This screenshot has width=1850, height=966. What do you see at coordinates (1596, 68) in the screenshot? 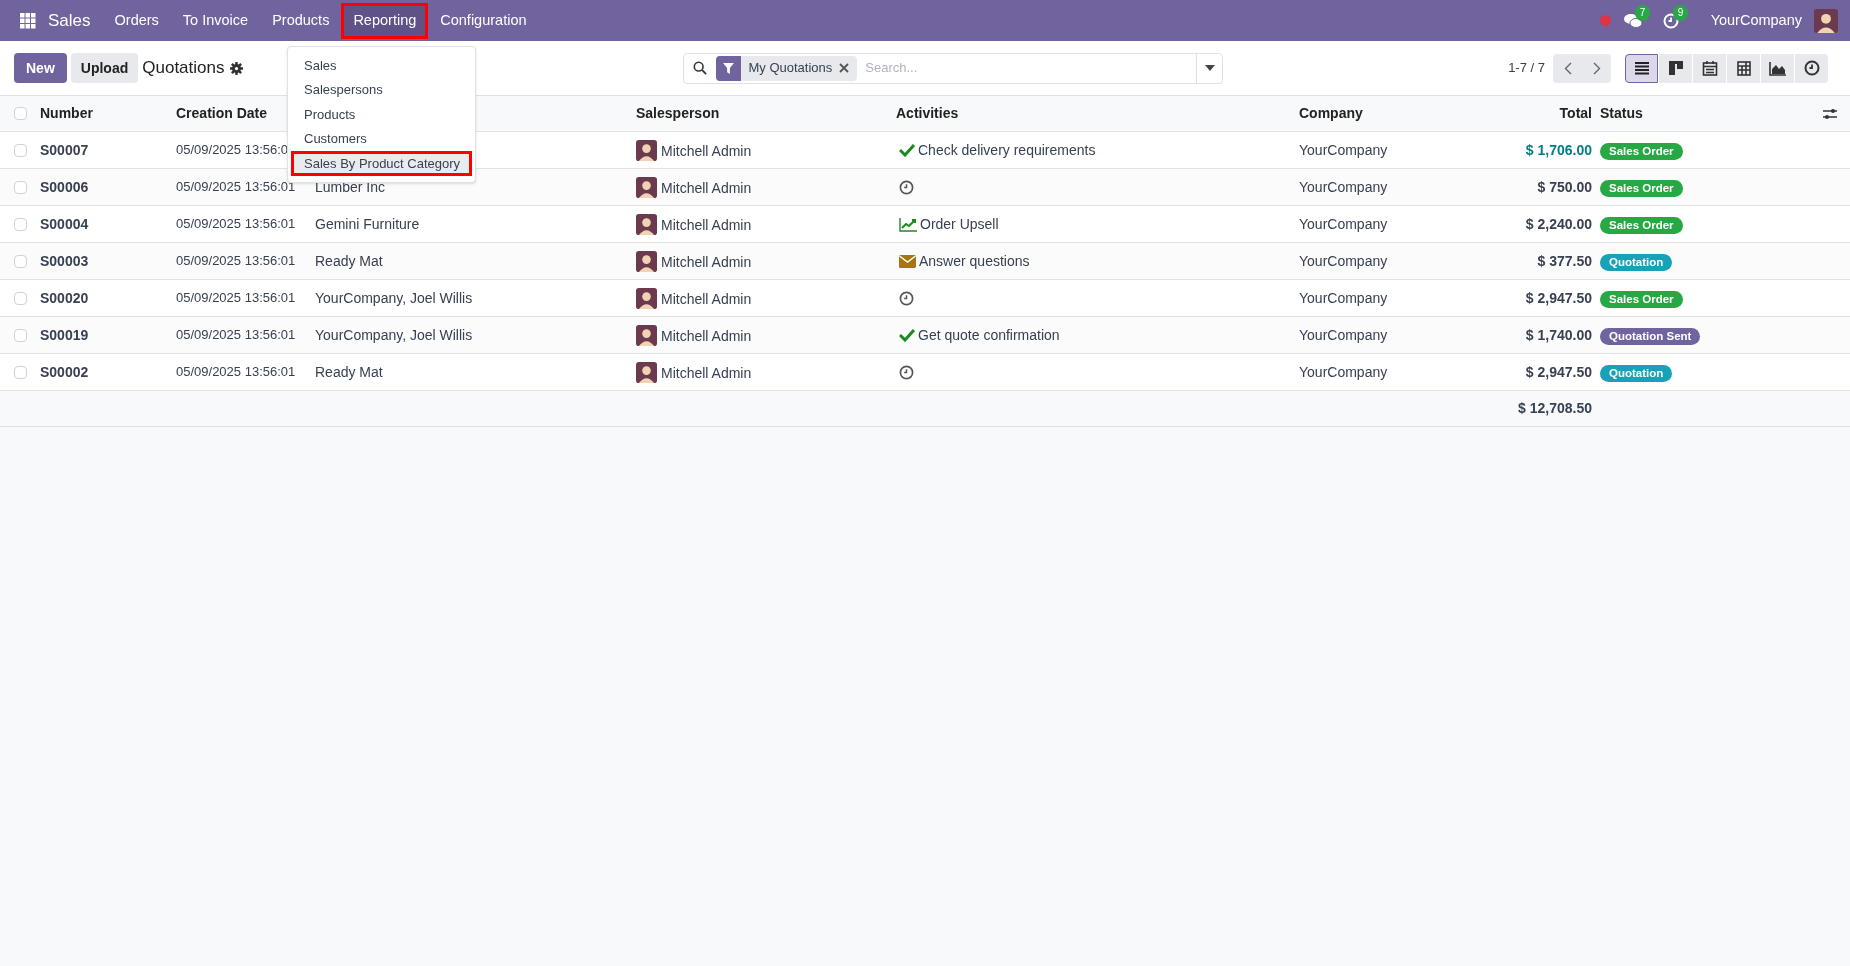
I see `chevron-right-icon` at bounding box center [1596, 68].